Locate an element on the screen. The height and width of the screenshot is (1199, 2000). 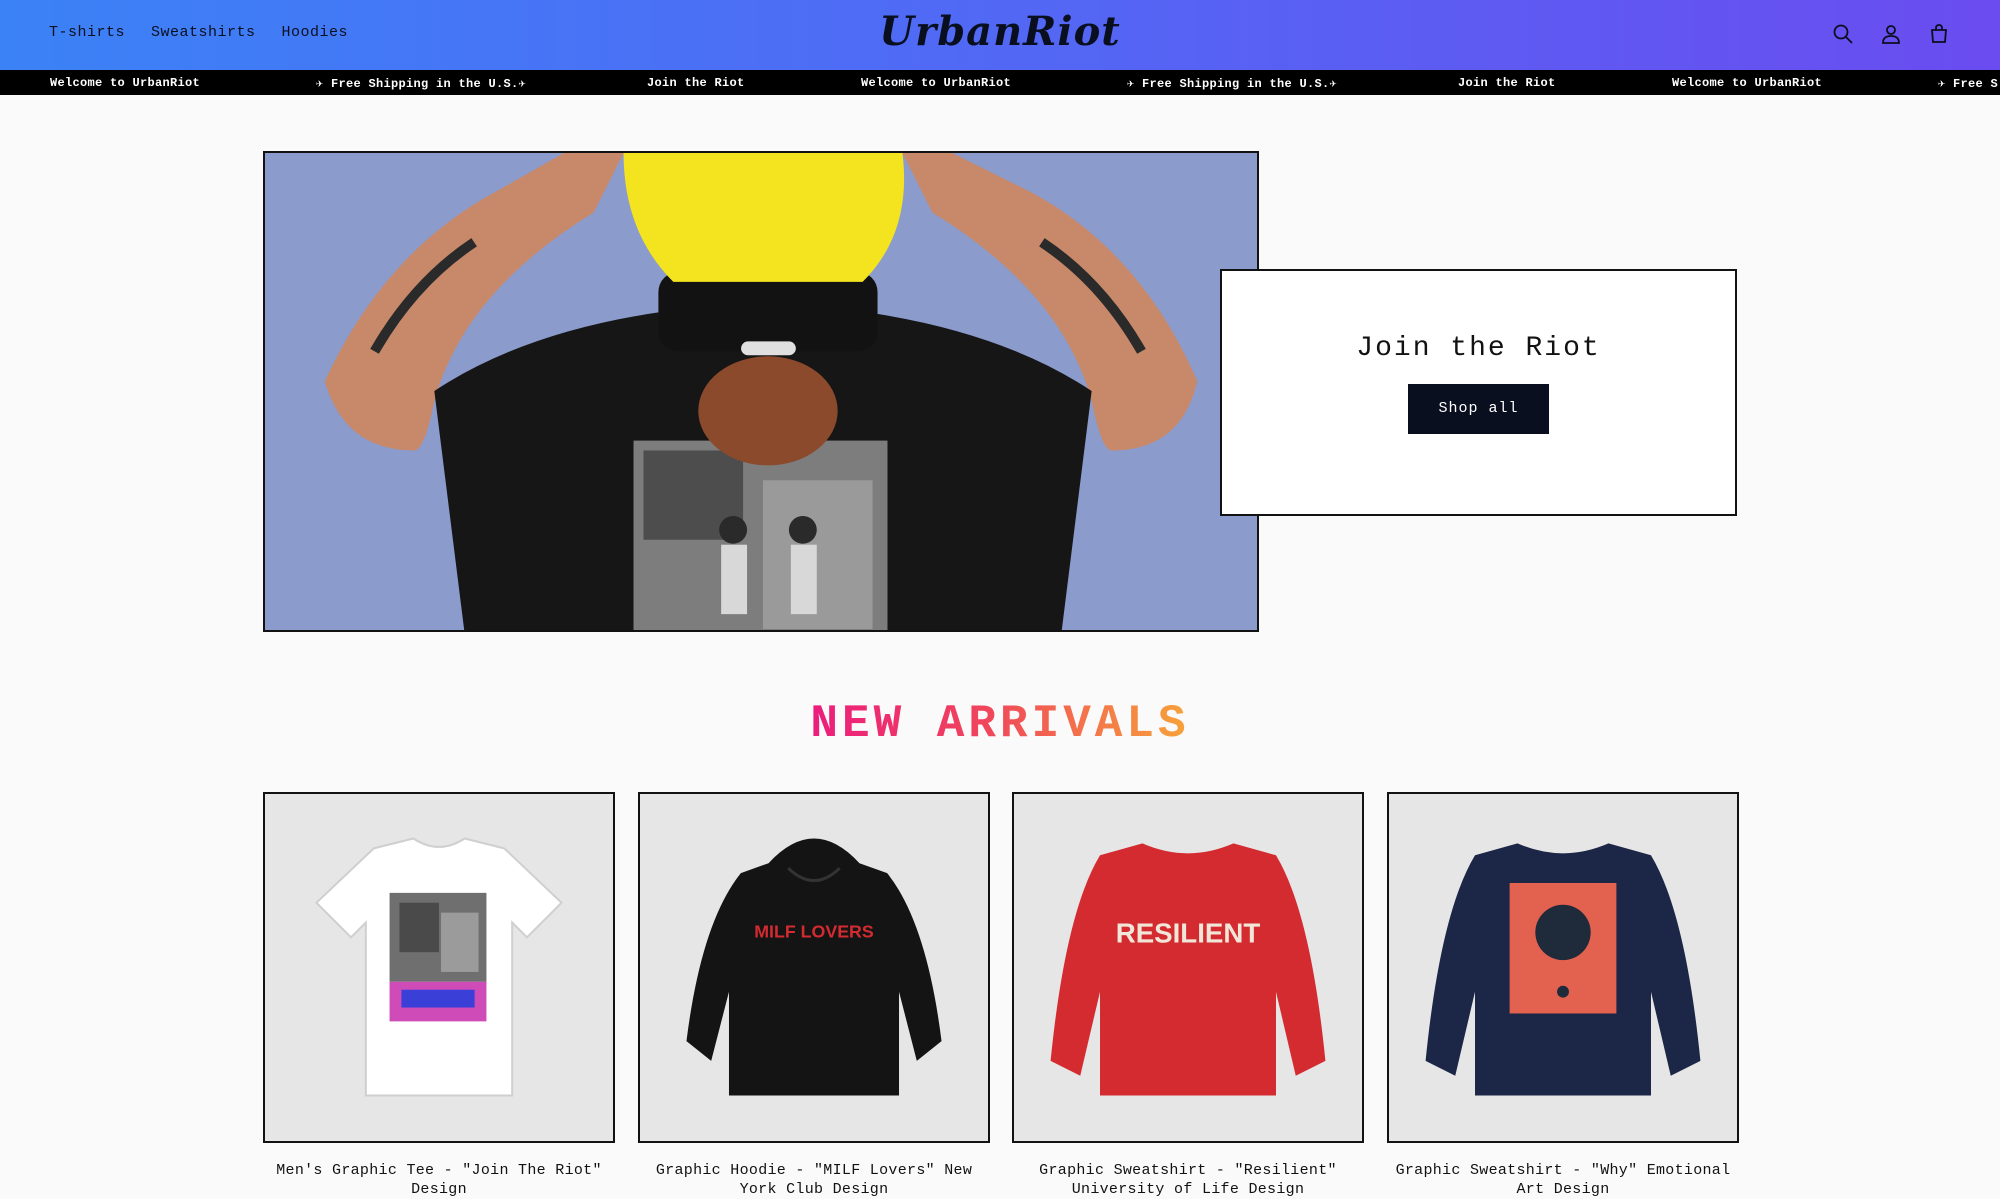
header-icons is located at coordinates (1891, 34).